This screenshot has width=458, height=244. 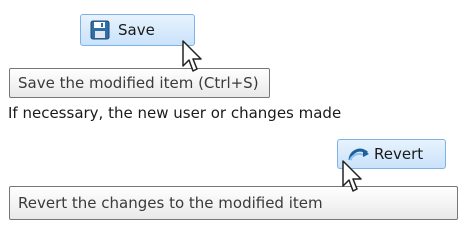 I want to click on revert-tooltip-text: Revert the changes to the modified item, so click(x=170, y=203).